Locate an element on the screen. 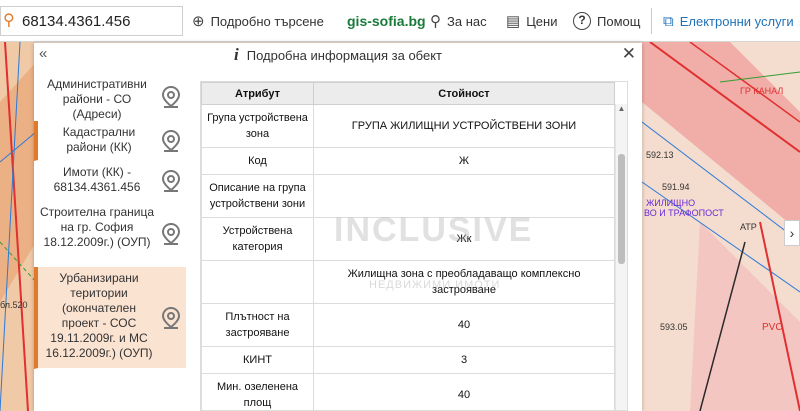 The image size is (800, 411). search-box: ⚲ is located at coordinates (91, 21).